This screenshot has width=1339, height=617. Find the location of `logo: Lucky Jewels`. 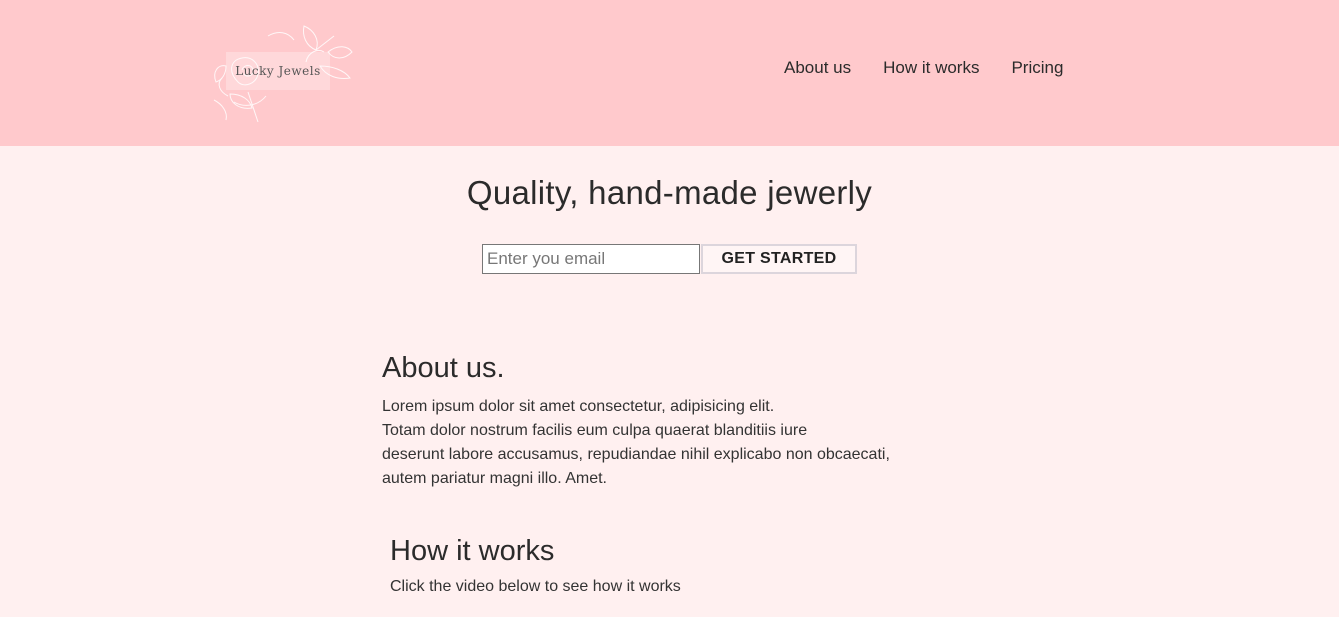

logo: Lucky Jewels is located at coordinates (281, 74).